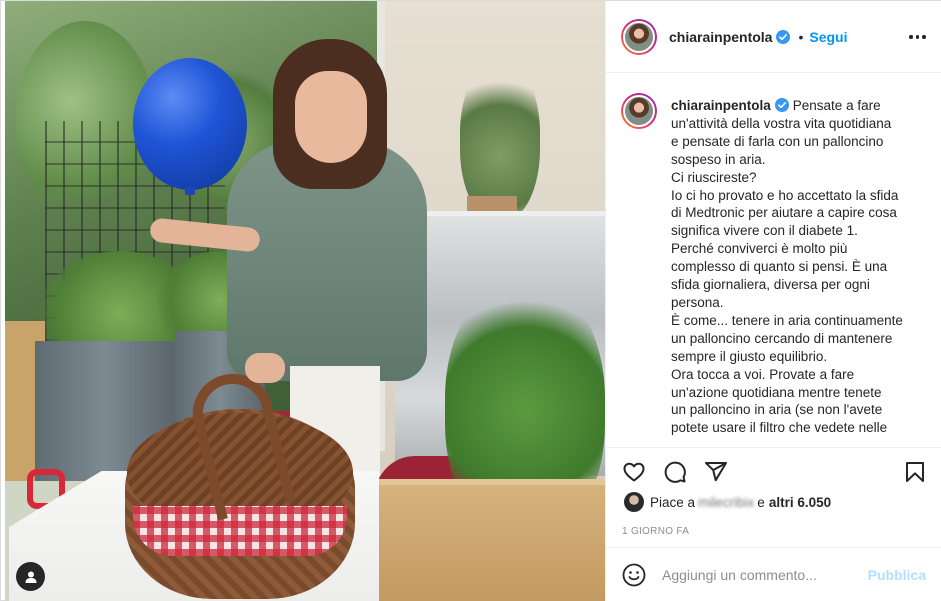 This screenshot has height=601, width=941. Describe the element at coordinates (190, 124) in the screenshot. I see `photo-blue-balloon` at that location.